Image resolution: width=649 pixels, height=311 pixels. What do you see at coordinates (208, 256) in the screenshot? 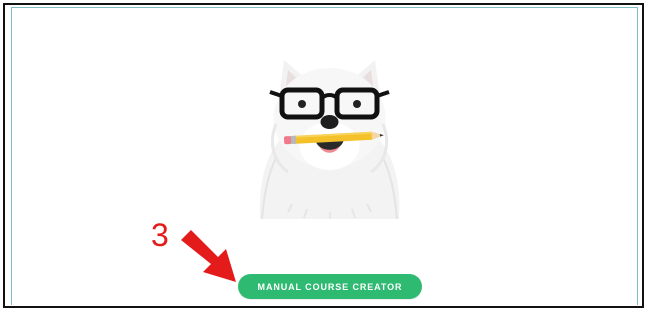
I see `red-arrow-pointer-icon` at bounding box center [208, 256].